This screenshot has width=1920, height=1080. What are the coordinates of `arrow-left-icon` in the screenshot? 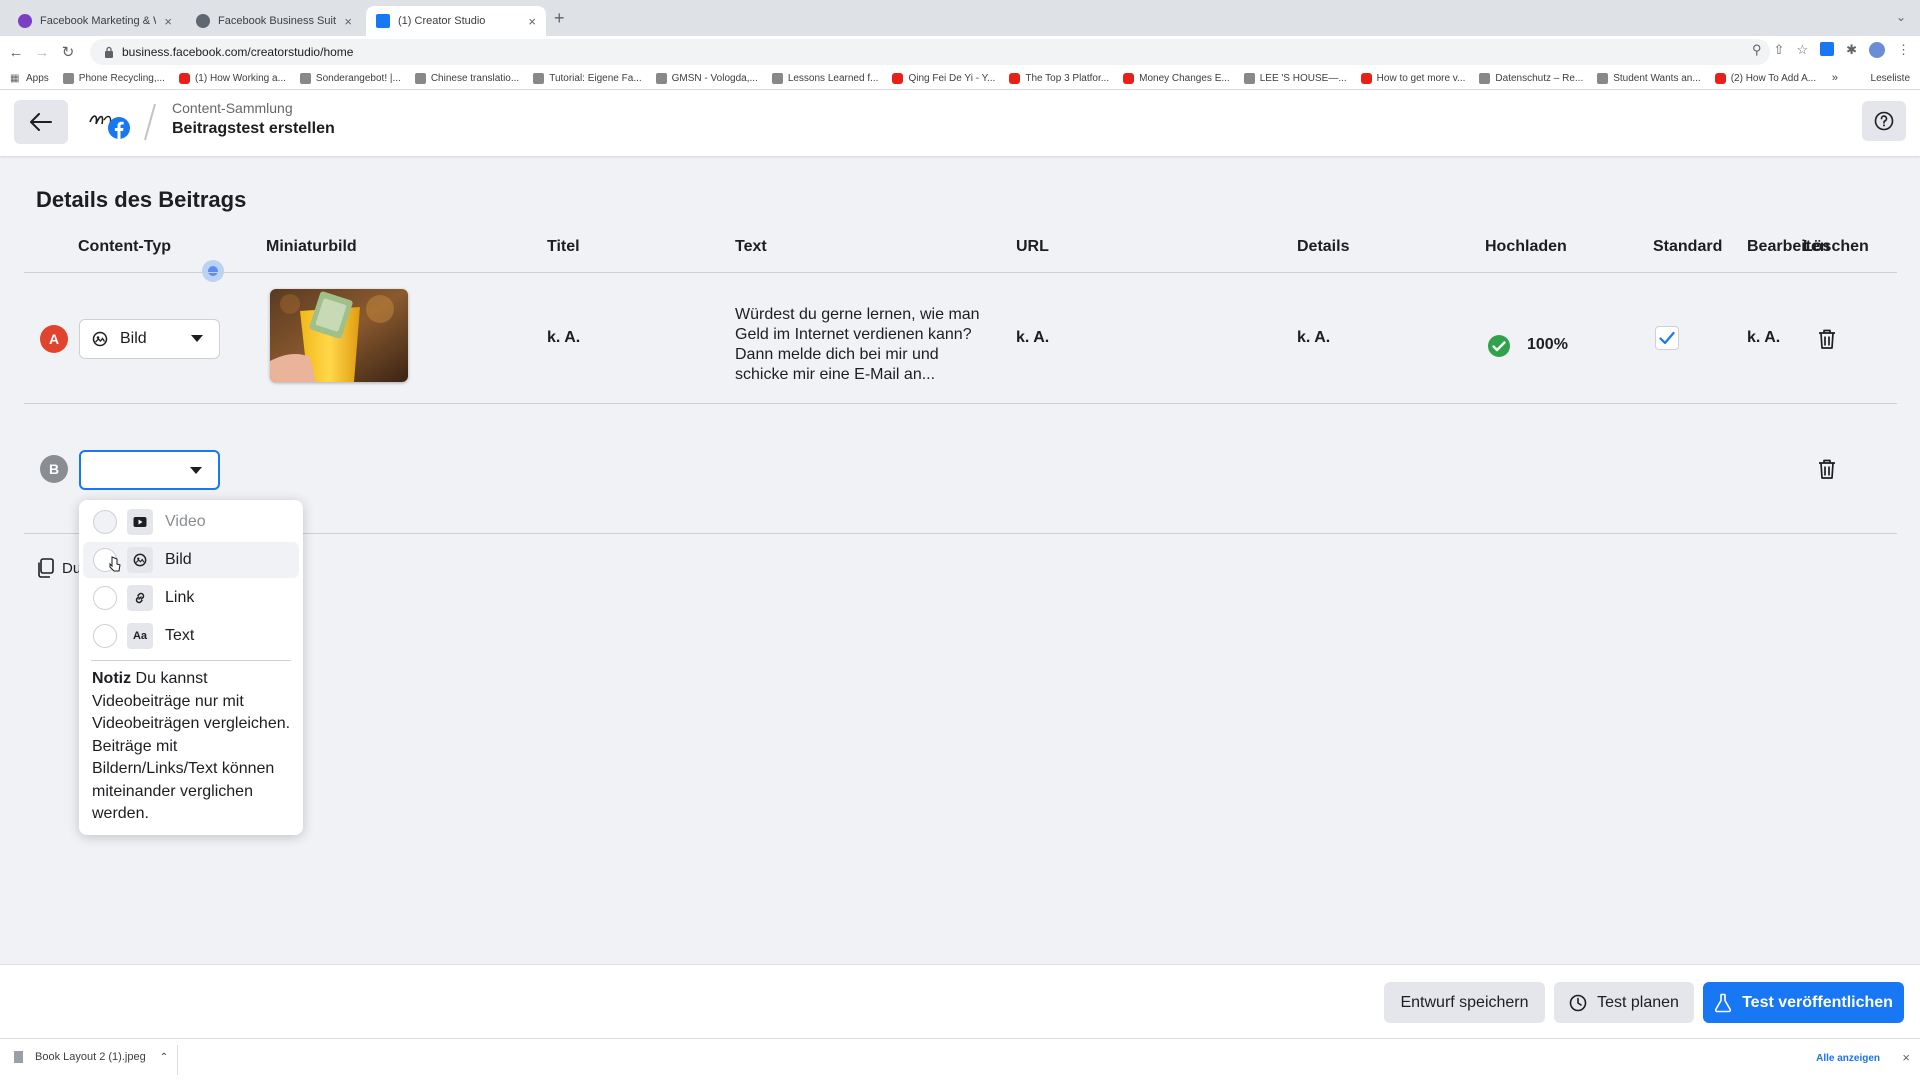 It's located at (41, 122).